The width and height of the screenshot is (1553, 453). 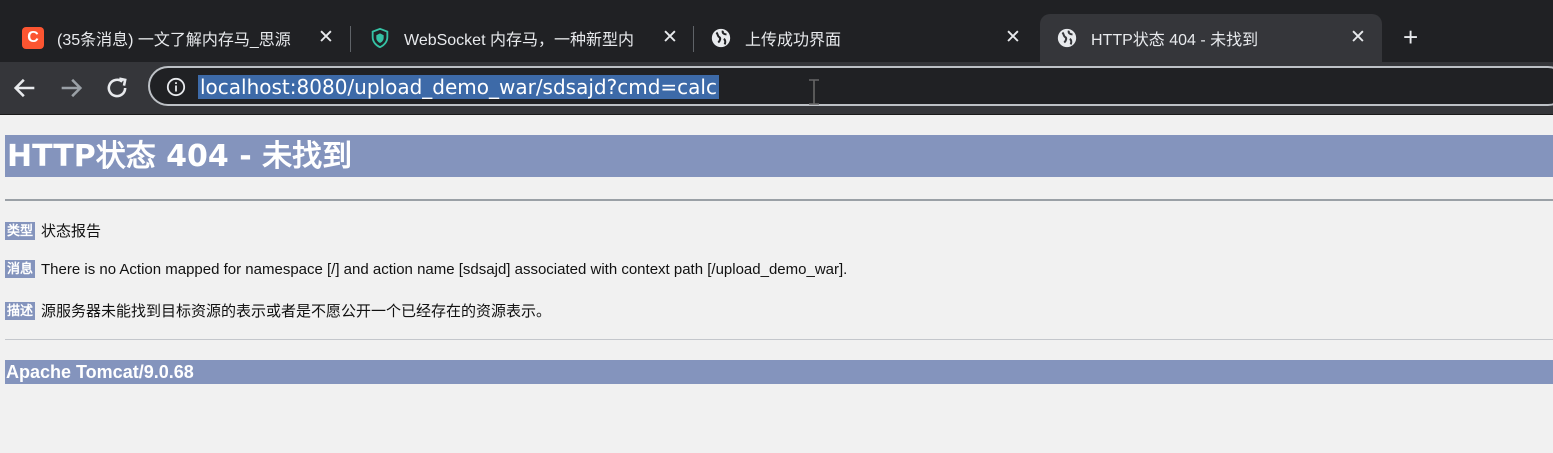 I want to click on error-heading-bar: HTTP状态 404 - 未找到, so click(x=779, y=156).